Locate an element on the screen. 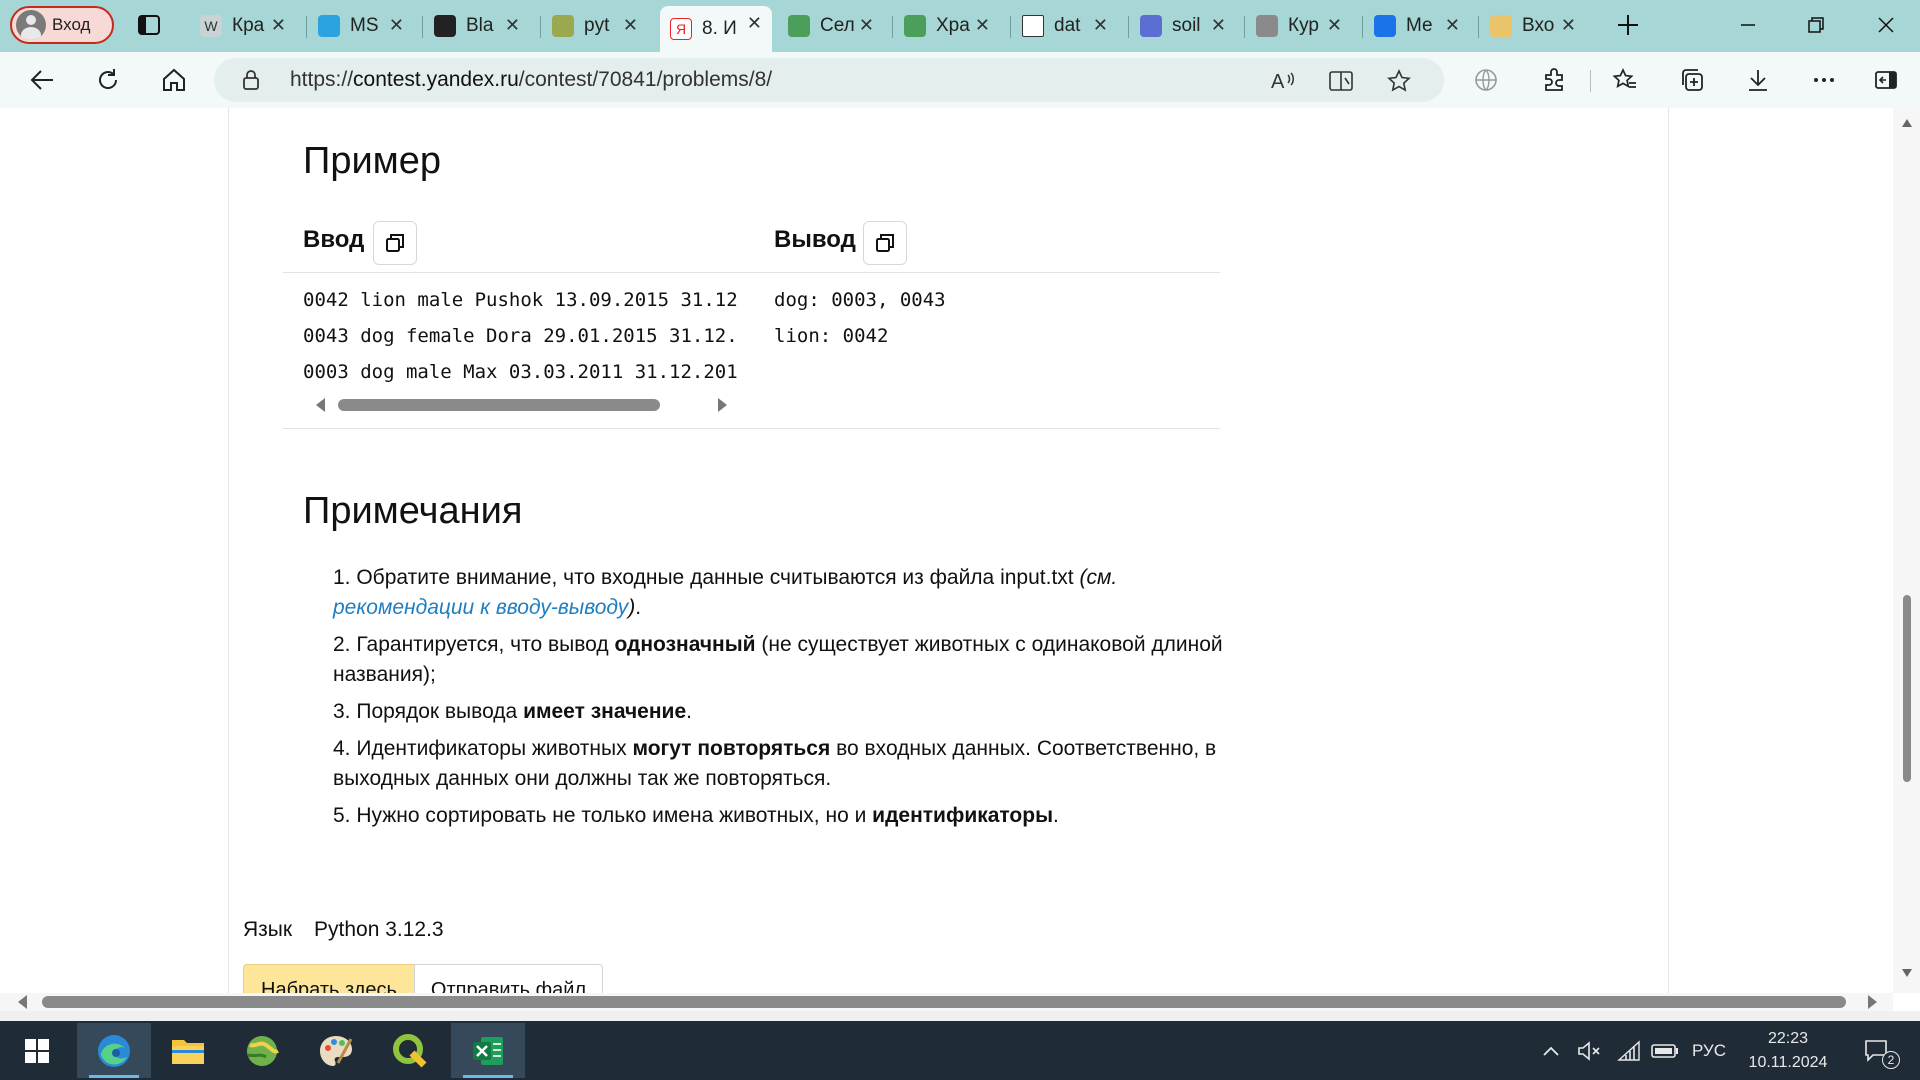 This screenshot has width=1920, height=1080. qgis-icon is located at coordinates (410, 1050).